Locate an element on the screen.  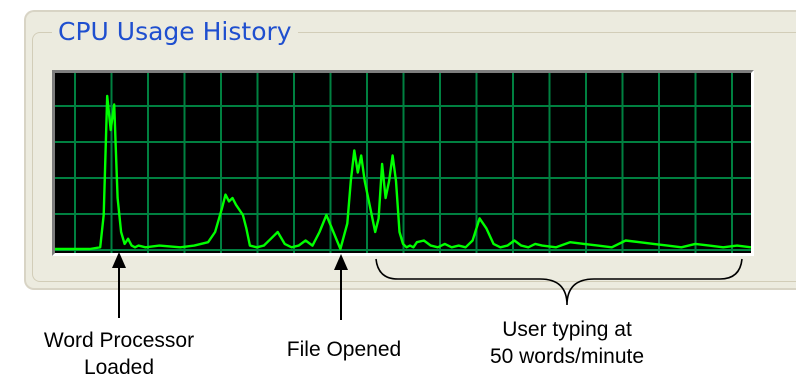
annotation-overlay is located at coordinates (427, 286).